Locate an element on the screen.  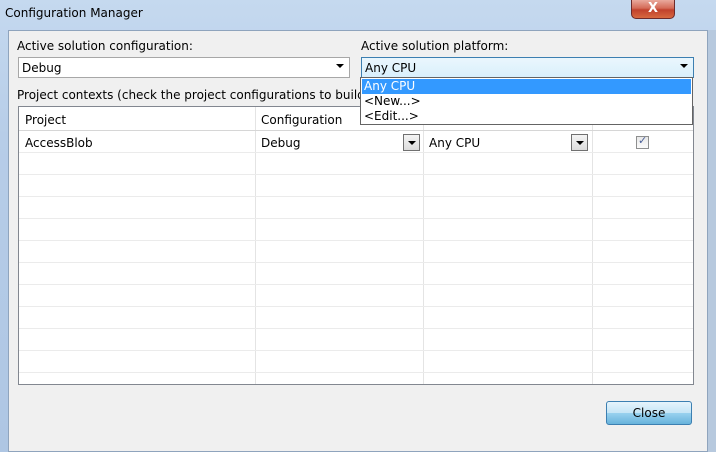
close-button: Close is located at coordinates (649, 413).